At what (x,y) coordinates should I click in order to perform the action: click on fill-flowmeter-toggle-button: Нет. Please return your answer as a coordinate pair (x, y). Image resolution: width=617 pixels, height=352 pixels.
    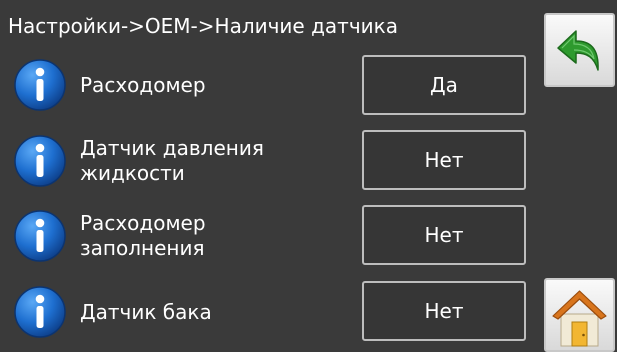
    Looking at the image, I should click on (444, 235).